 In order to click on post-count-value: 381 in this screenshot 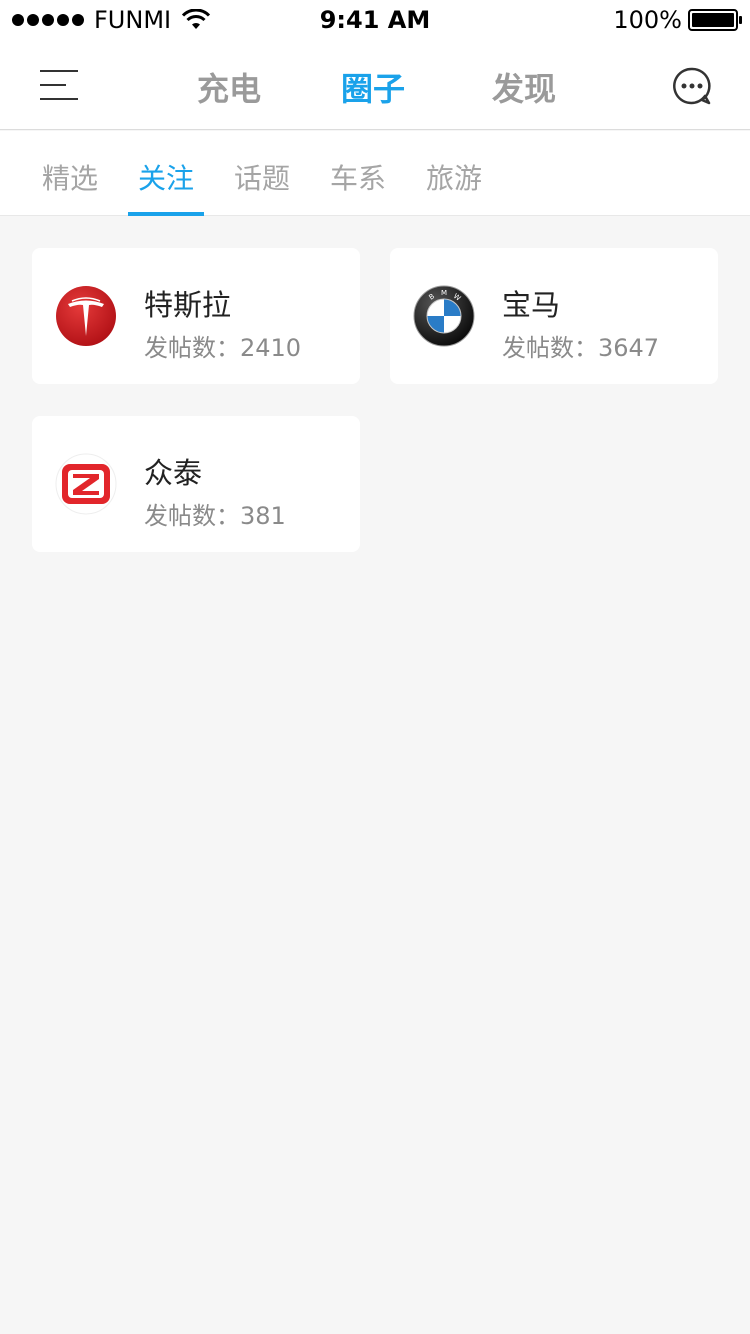, I will do `click(263, 516)`.